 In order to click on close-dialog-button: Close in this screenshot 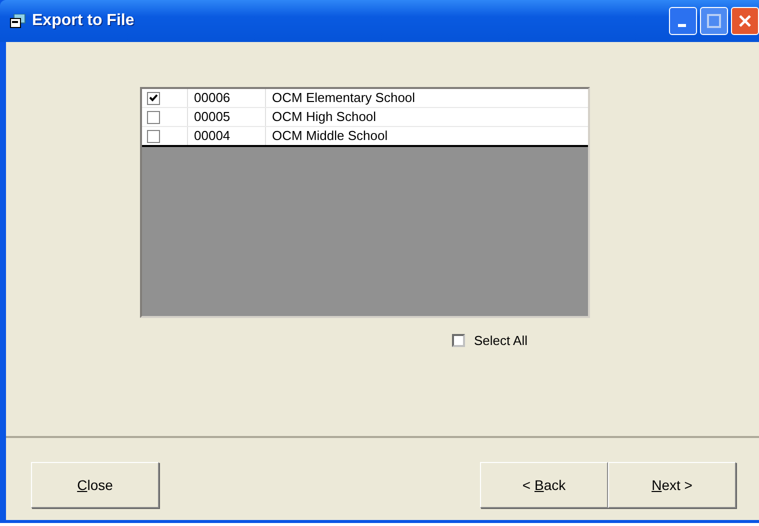, I will do `click(95, 485)`.